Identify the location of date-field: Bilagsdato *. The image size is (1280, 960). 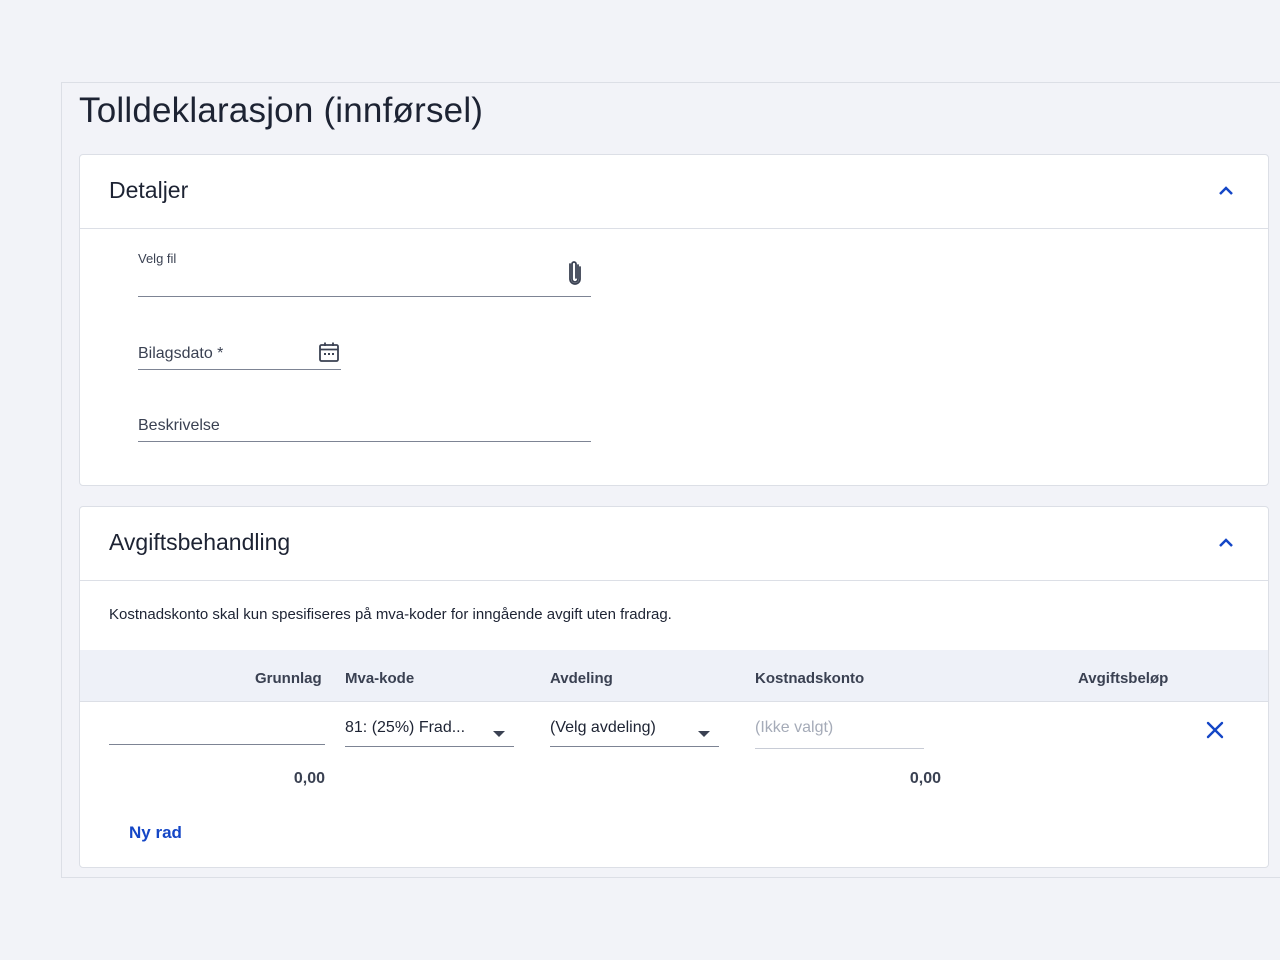
(239, 356).